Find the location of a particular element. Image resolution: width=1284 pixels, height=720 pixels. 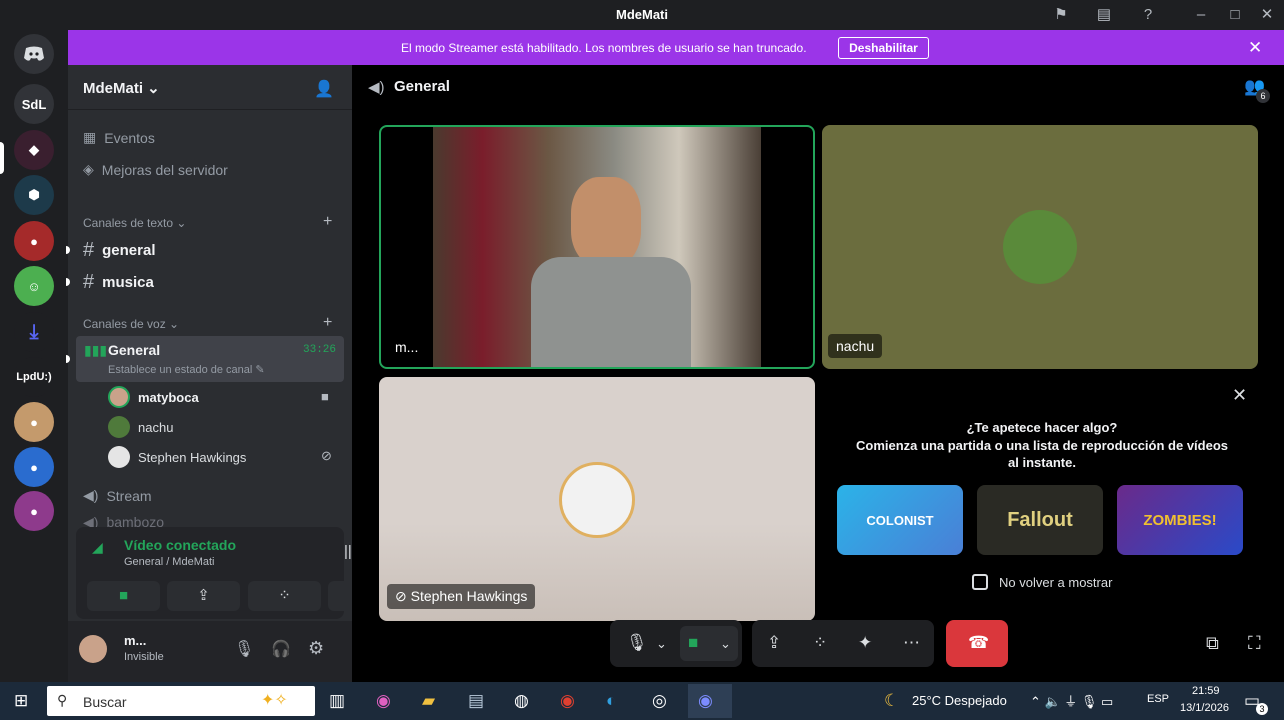

add-member-icon: 👤 is located at coordinates (324, 89).